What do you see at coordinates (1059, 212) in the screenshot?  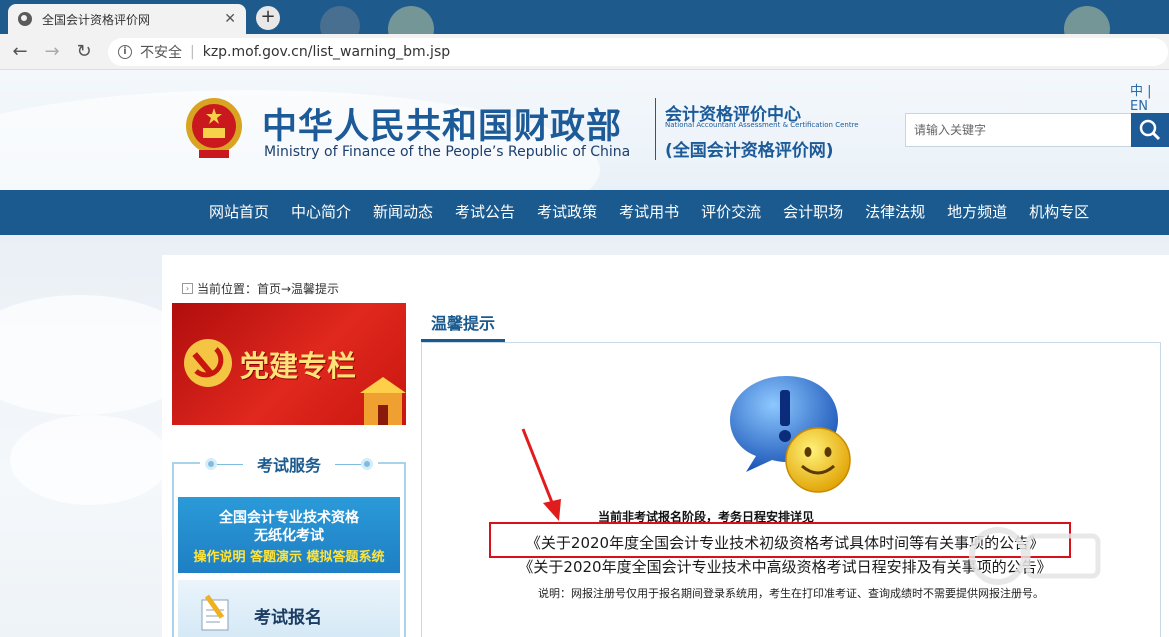 I see `nav-item-institutions: 机构专区` at bounding box center [1059, 212].